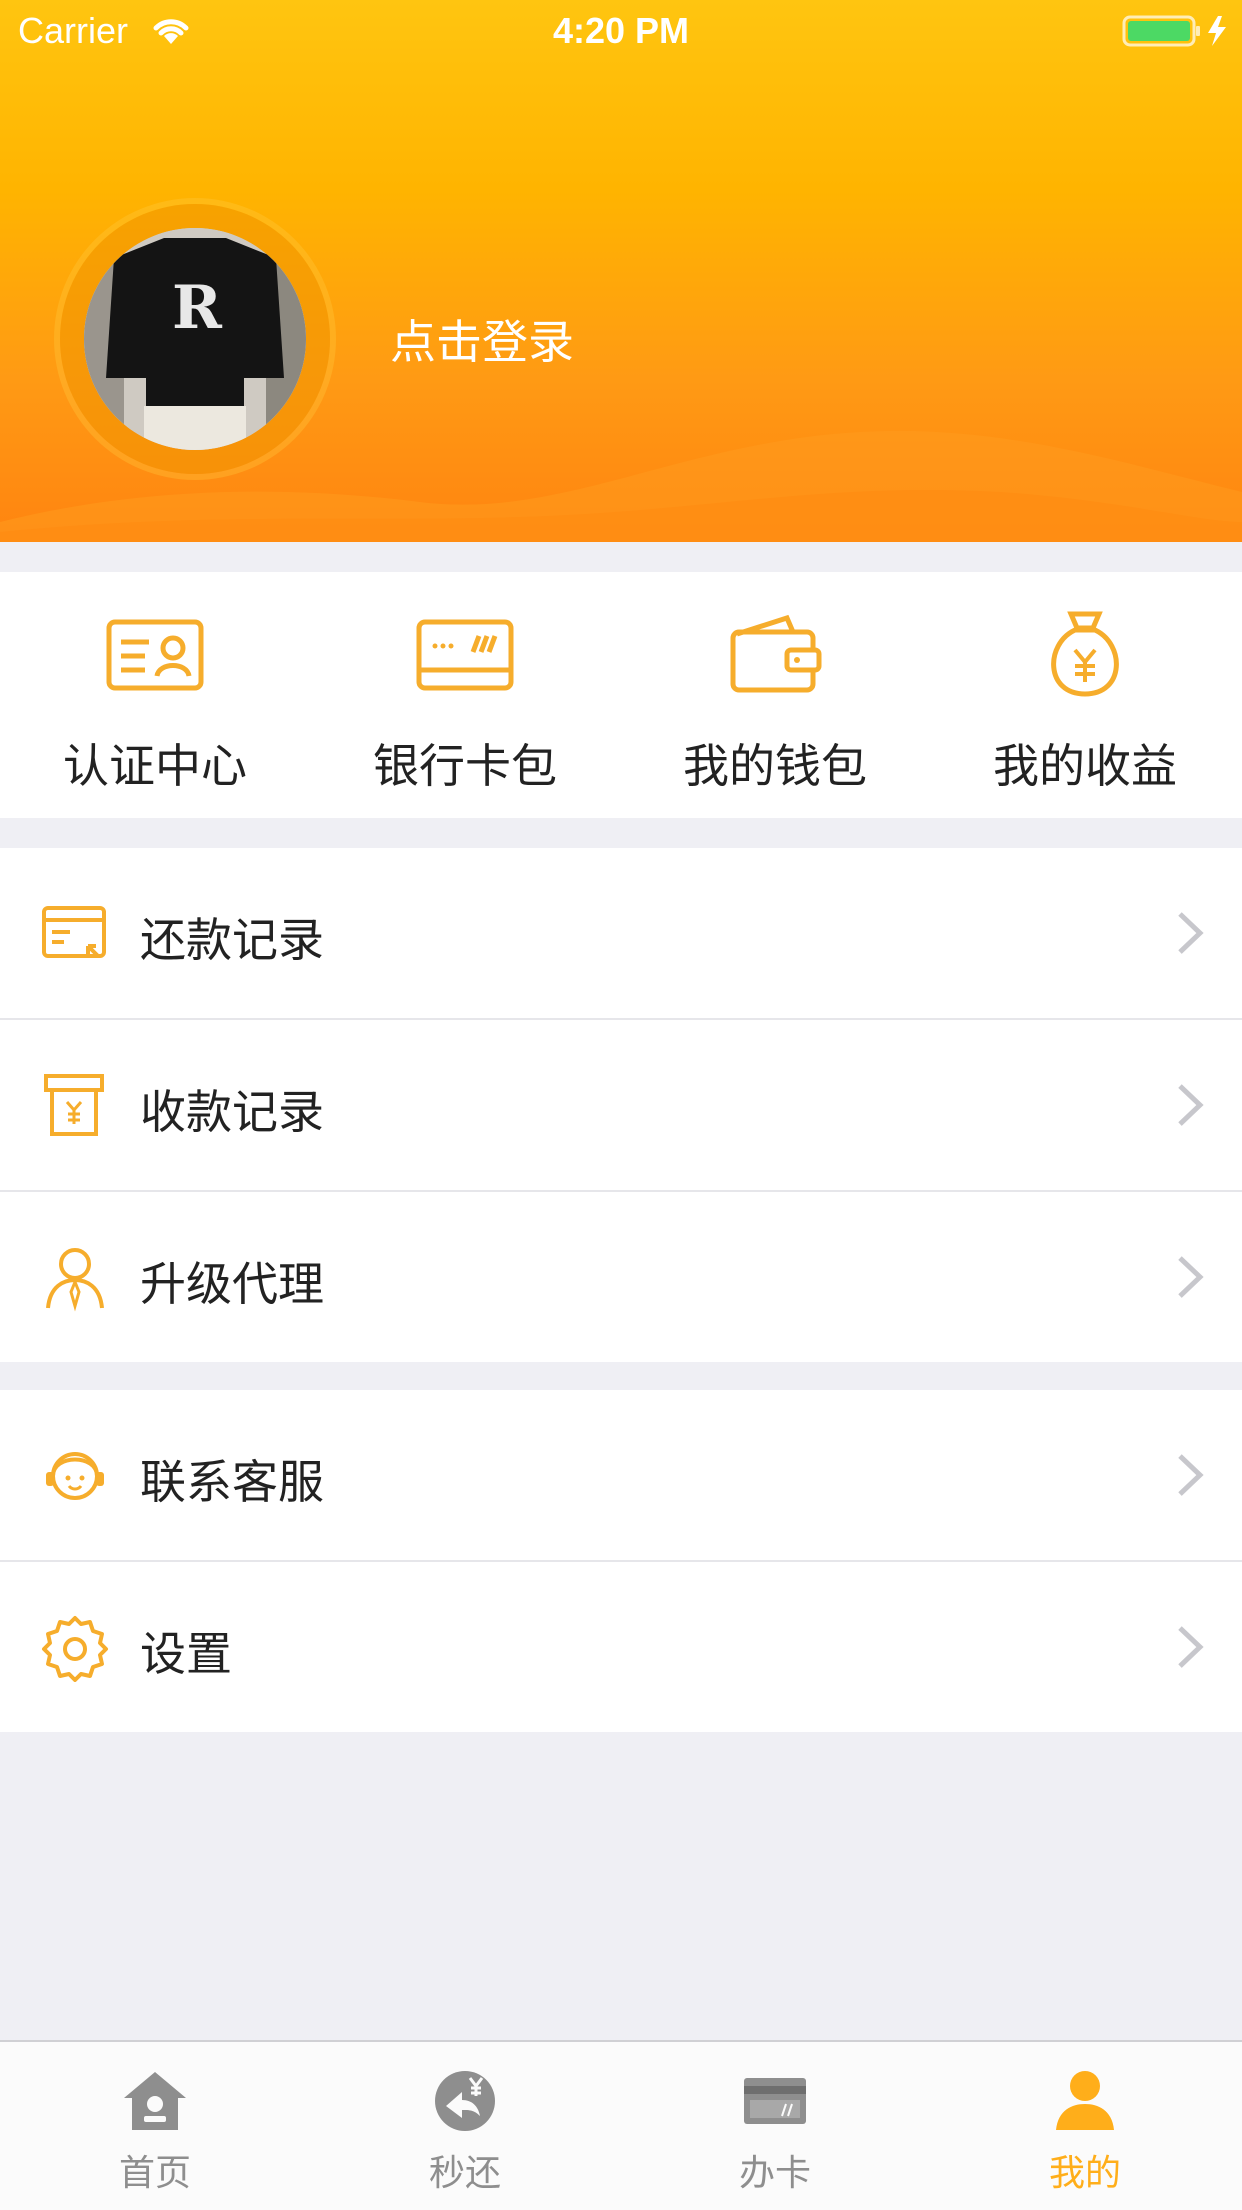 The height and width of the screenshot is (2210, 1242). I want to click on menu-row-label: 设置, so click(186, 1654).